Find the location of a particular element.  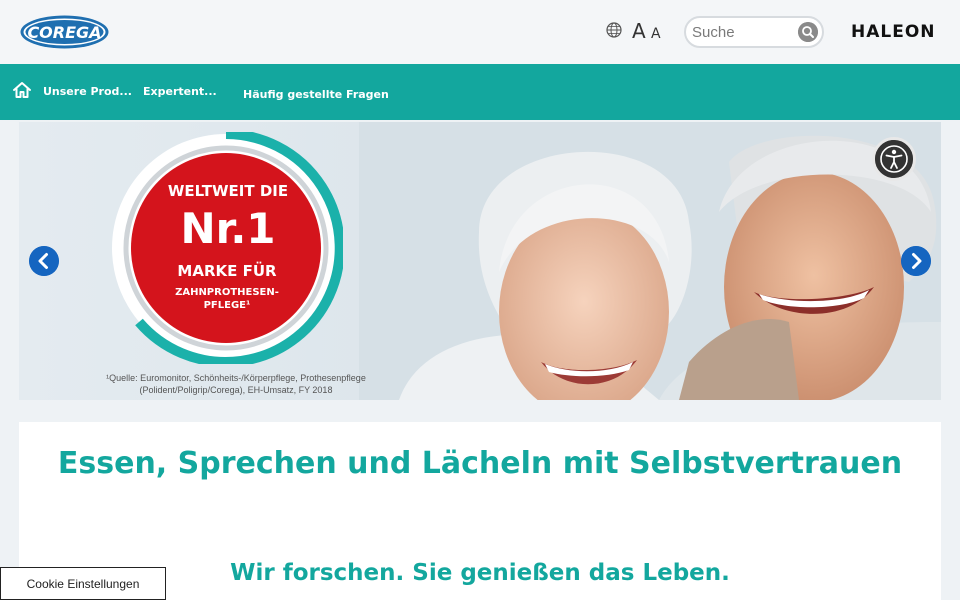

font-size-decrease-button: A is located at coordinates (656, 34).